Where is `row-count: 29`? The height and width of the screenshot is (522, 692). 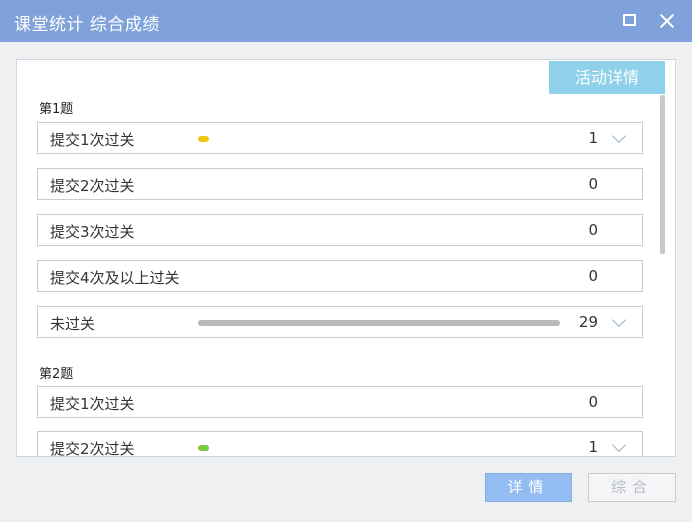
row-count: 29 is located at coordinates (588, 322).